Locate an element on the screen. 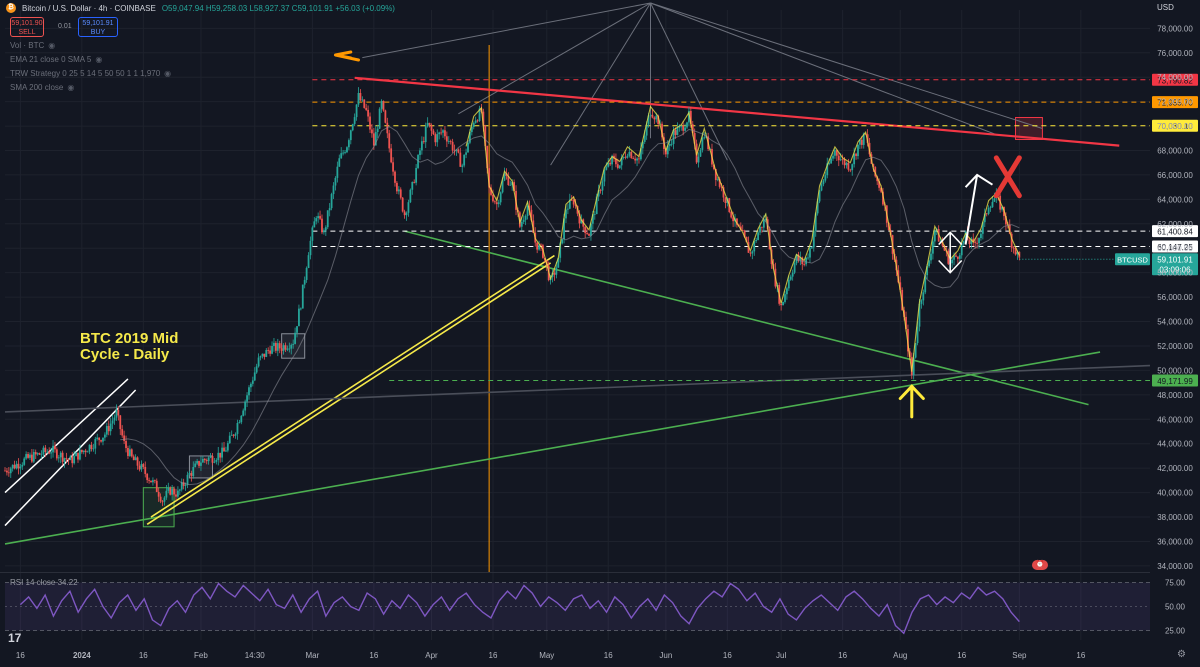 Image resolution: width=1200 pixels, height=667 pixels. indicator-legend-ema: EMA 21 close 0 SMA 5 ◉ is located at coordinates (56, 59).